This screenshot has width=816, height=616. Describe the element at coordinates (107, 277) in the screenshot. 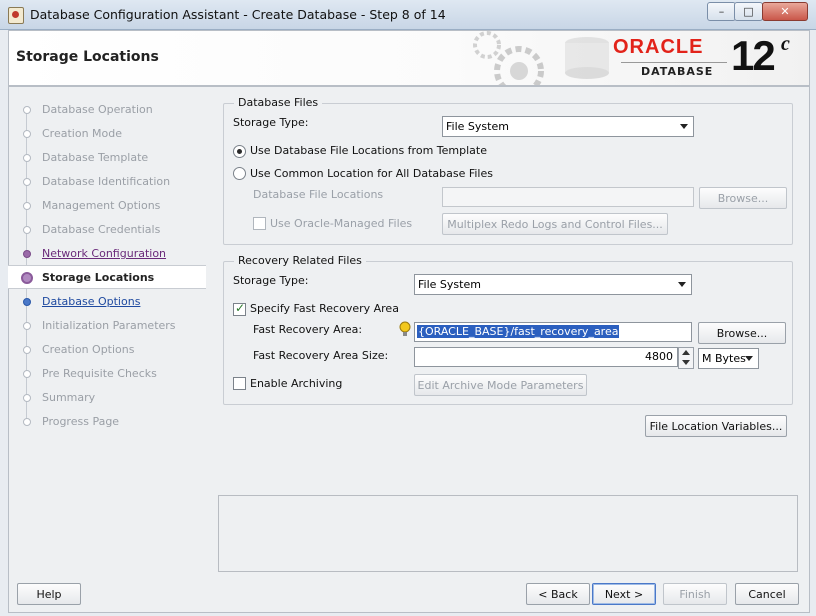

I see `nav-step-storage-locations: Storage Locations` at that location.